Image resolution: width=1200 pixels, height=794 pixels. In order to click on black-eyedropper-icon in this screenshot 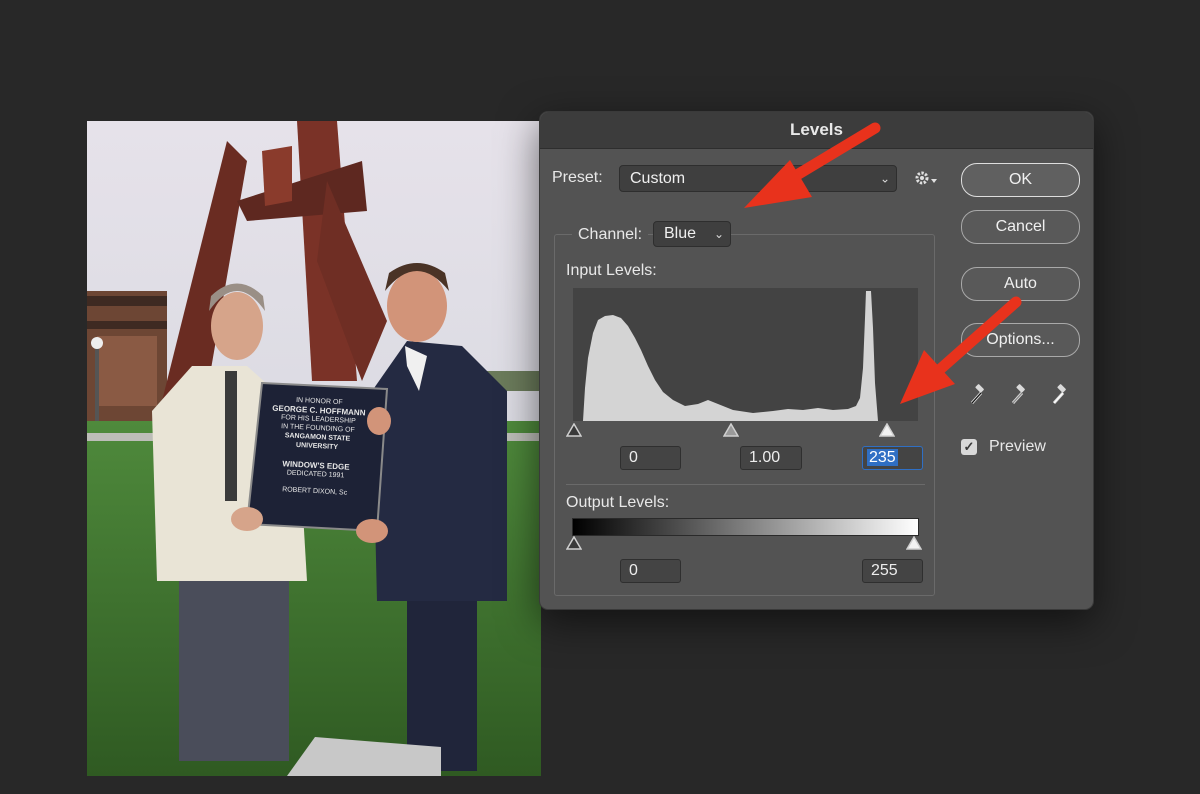, I will do `click(979, 396)`.